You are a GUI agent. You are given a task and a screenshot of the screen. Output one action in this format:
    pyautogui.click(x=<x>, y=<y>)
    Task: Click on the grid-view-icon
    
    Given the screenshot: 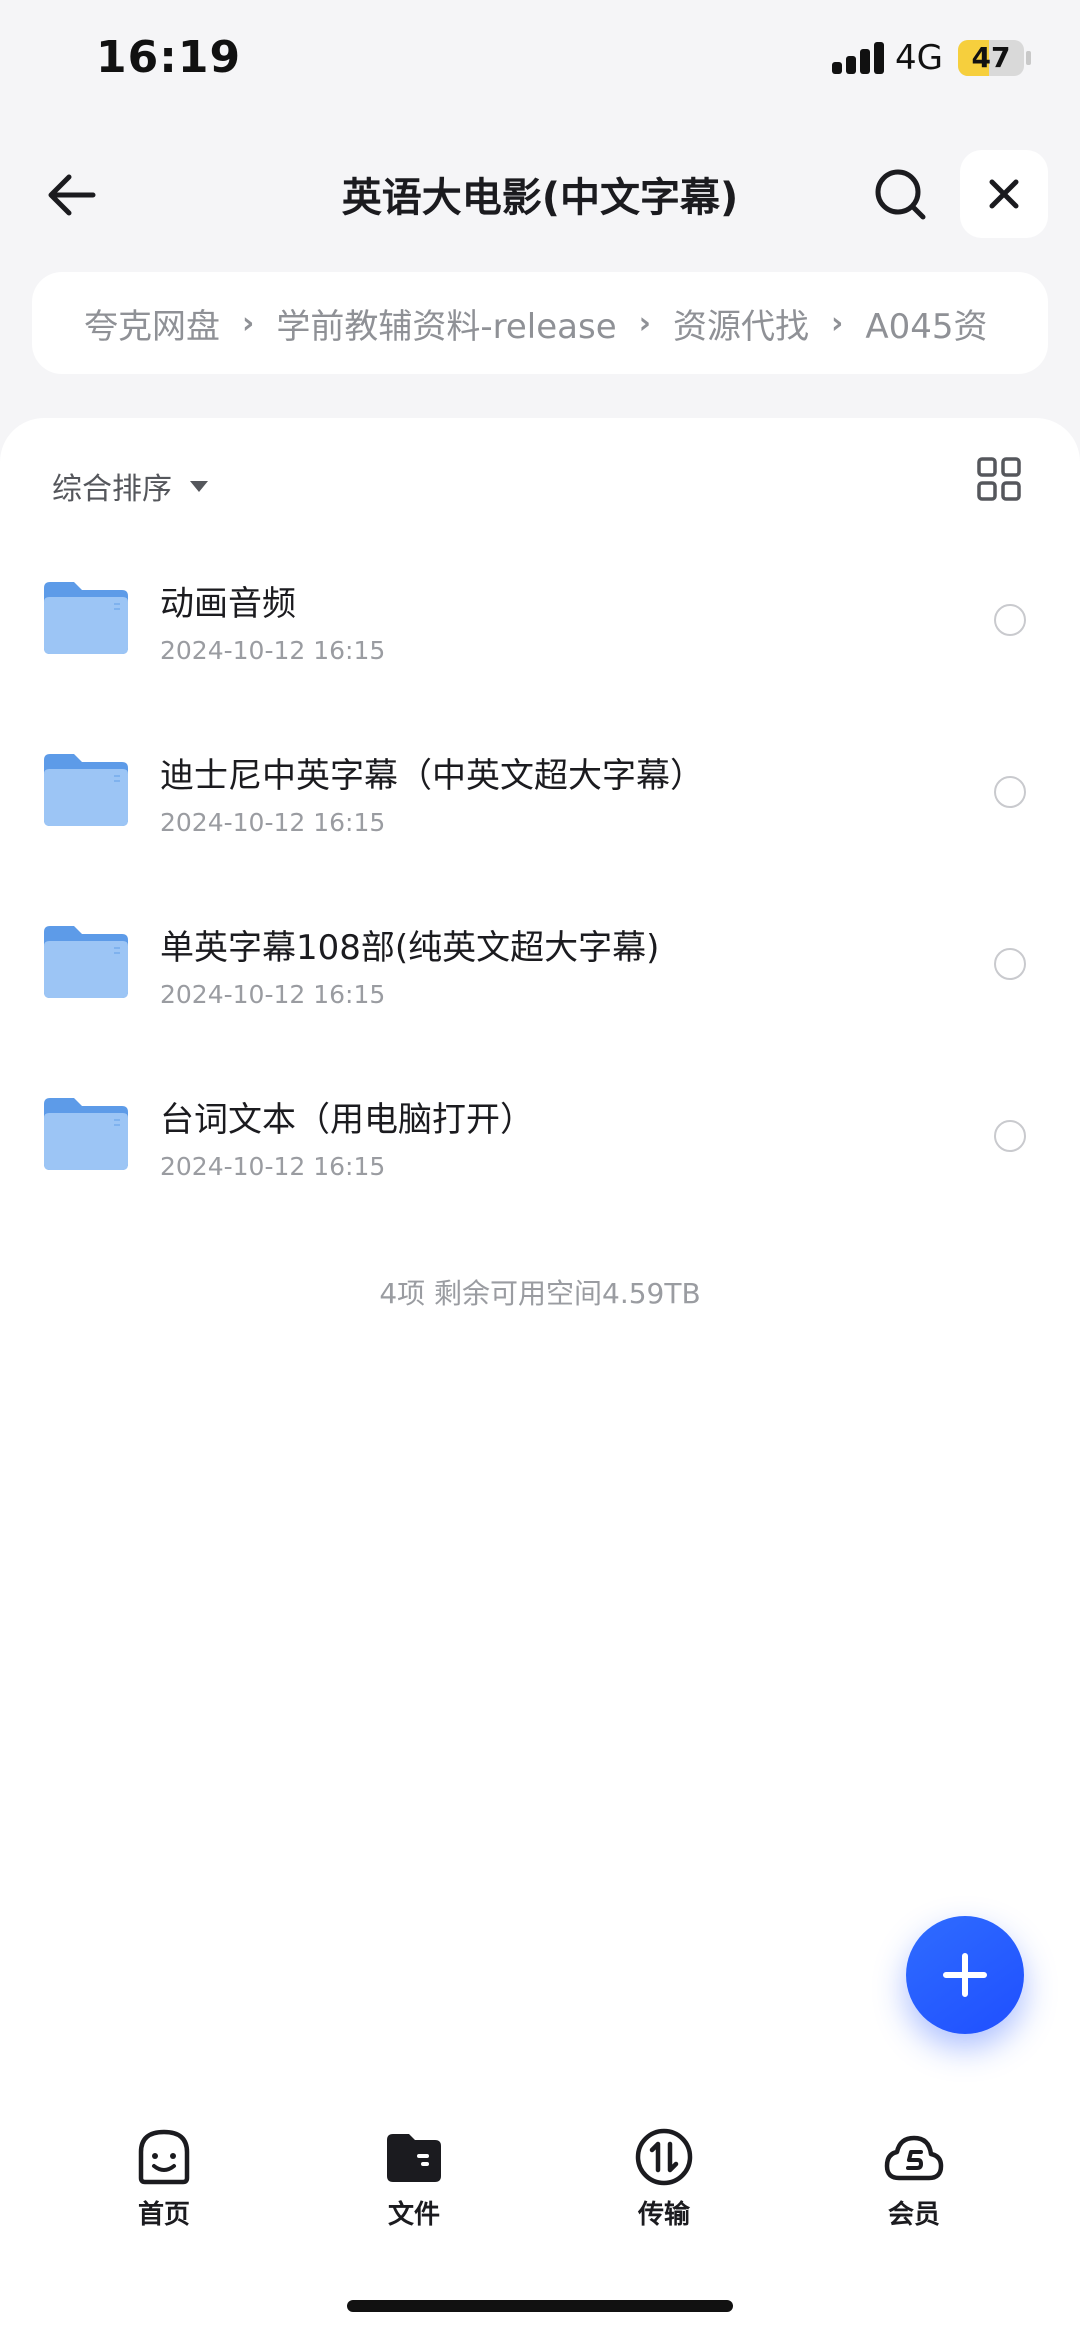 What is the action you would take?
    pyautogui.click(x=999, y=479)
    